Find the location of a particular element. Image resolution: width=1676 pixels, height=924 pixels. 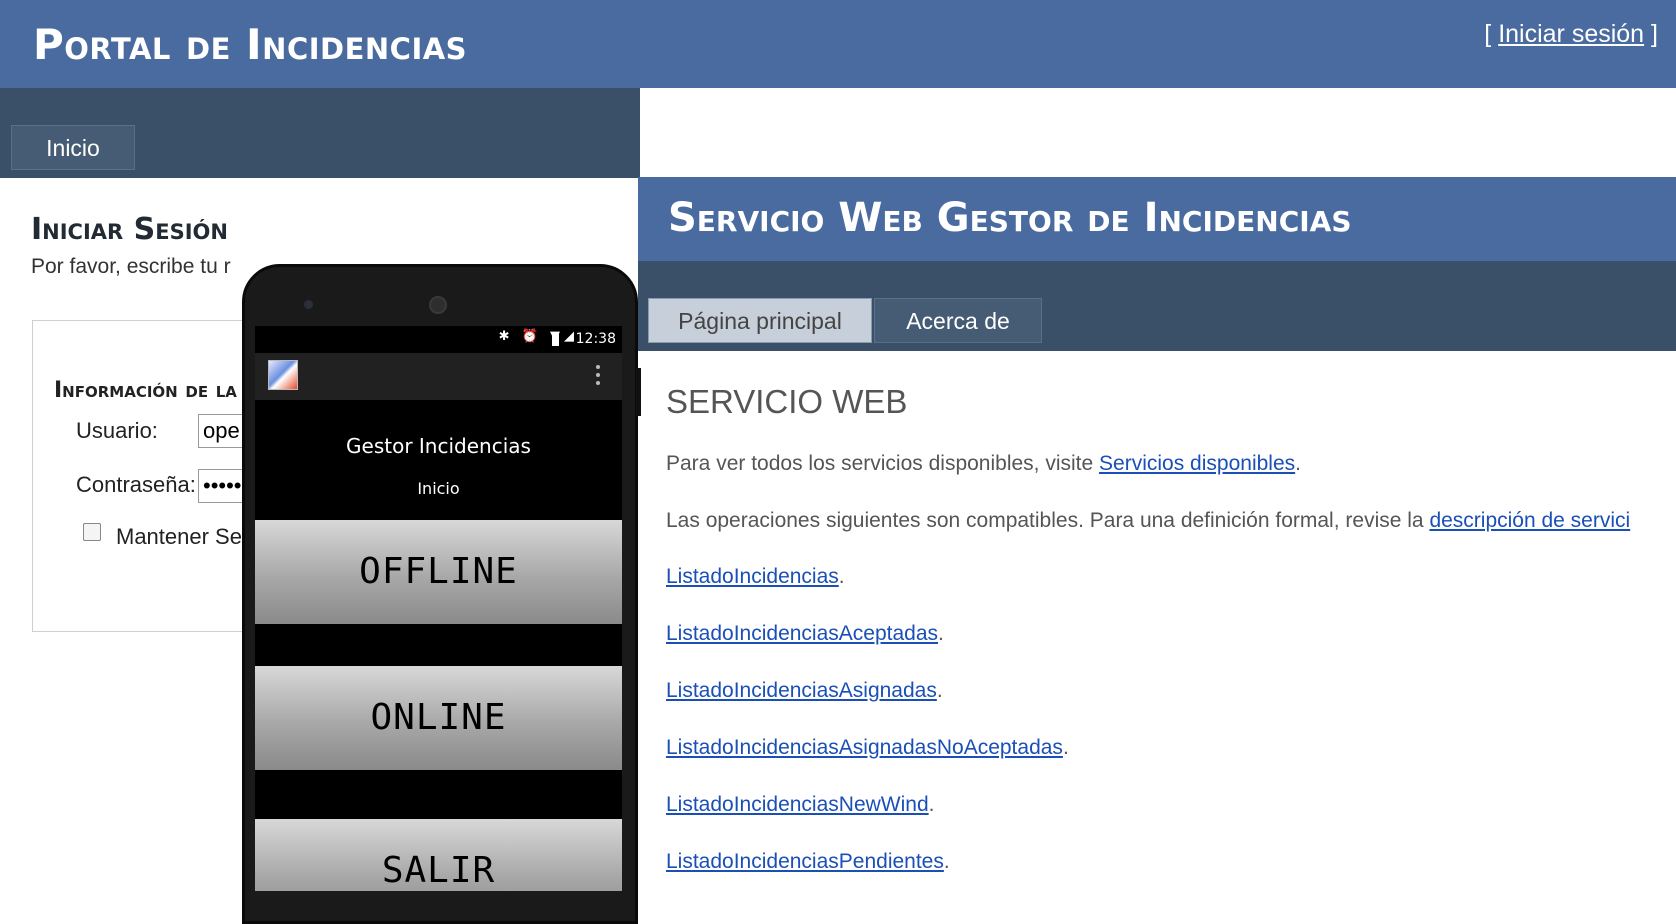

remember-label: Mantener Se is located at coordinates (179, 536).